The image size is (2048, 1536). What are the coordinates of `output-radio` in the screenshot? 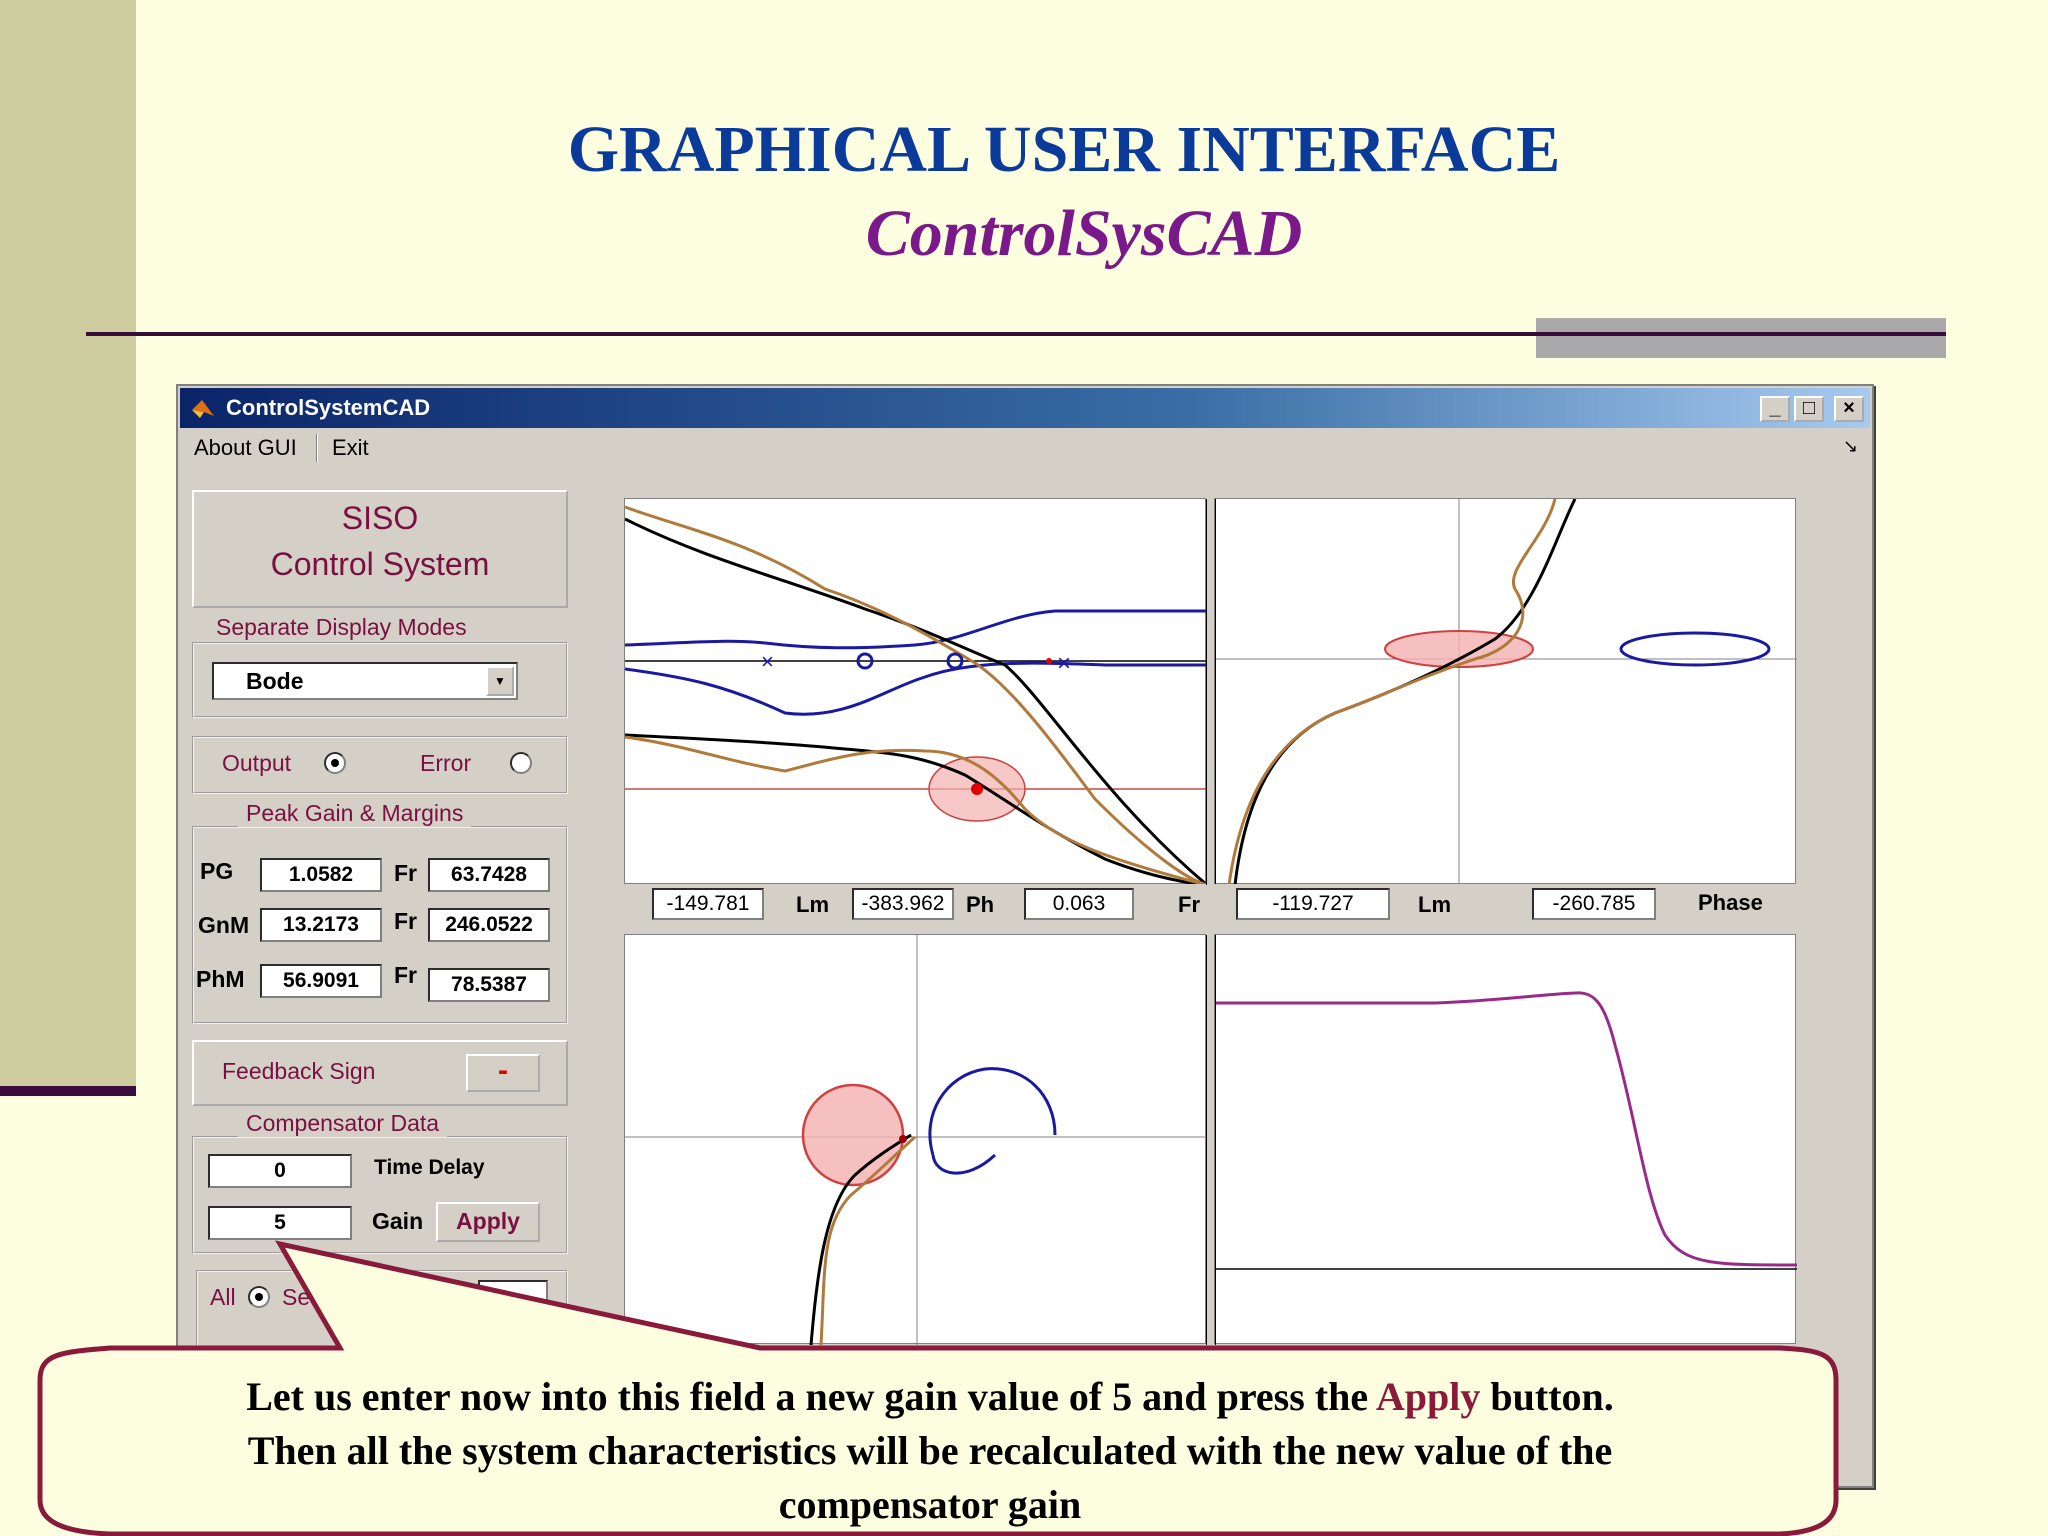 It's located at (335, 763).